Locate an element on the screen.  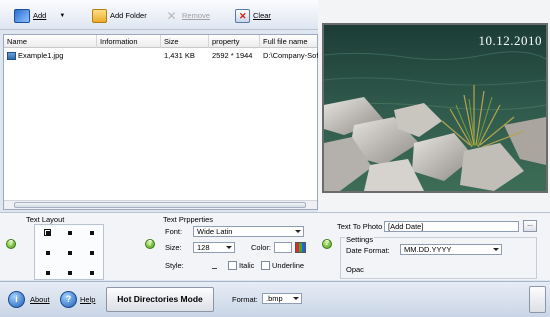
style-dash is located at coordinates (214, 268).